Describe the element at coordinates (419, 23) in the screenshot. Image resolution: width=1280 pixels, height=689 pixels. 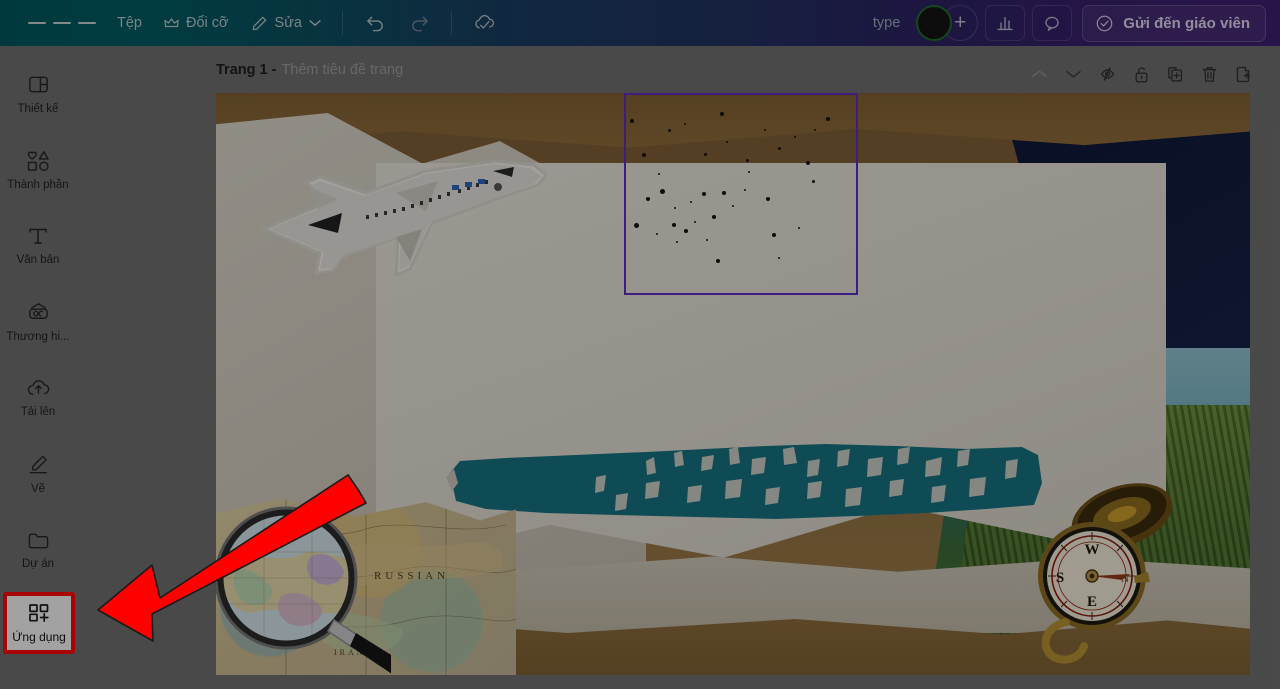
I see `redo-icon` at that location.